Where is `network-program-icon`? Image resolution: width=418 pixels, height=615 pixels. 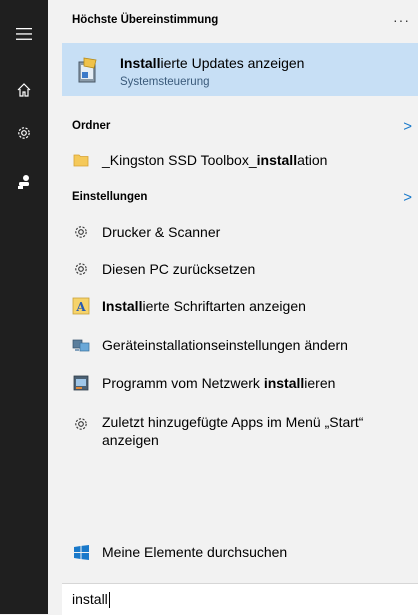 network-program-icon is located at coordinates (81, 383).